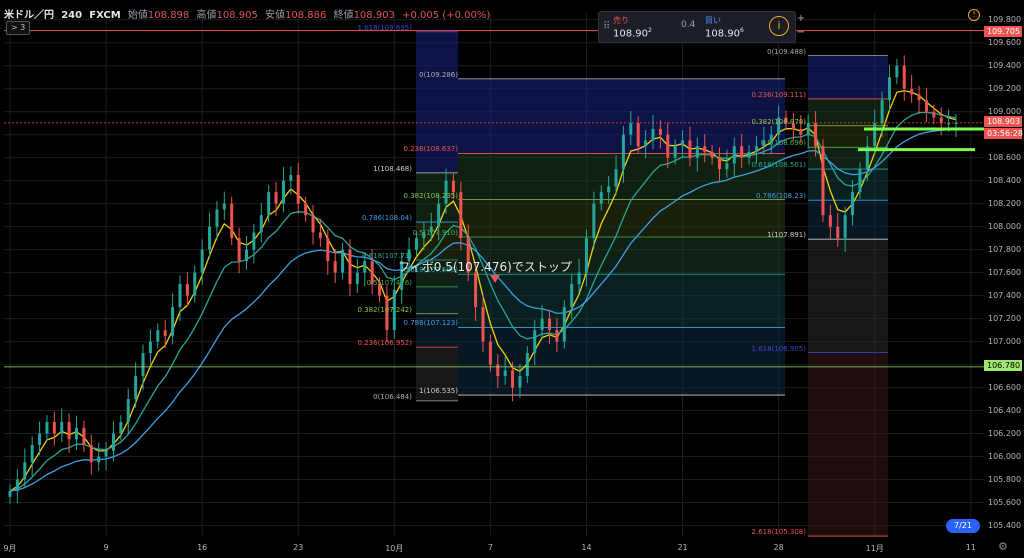 This screenshot has width=1024, height=558. I want to click on fib-level-label: 0(109.286), so click(438, 74).